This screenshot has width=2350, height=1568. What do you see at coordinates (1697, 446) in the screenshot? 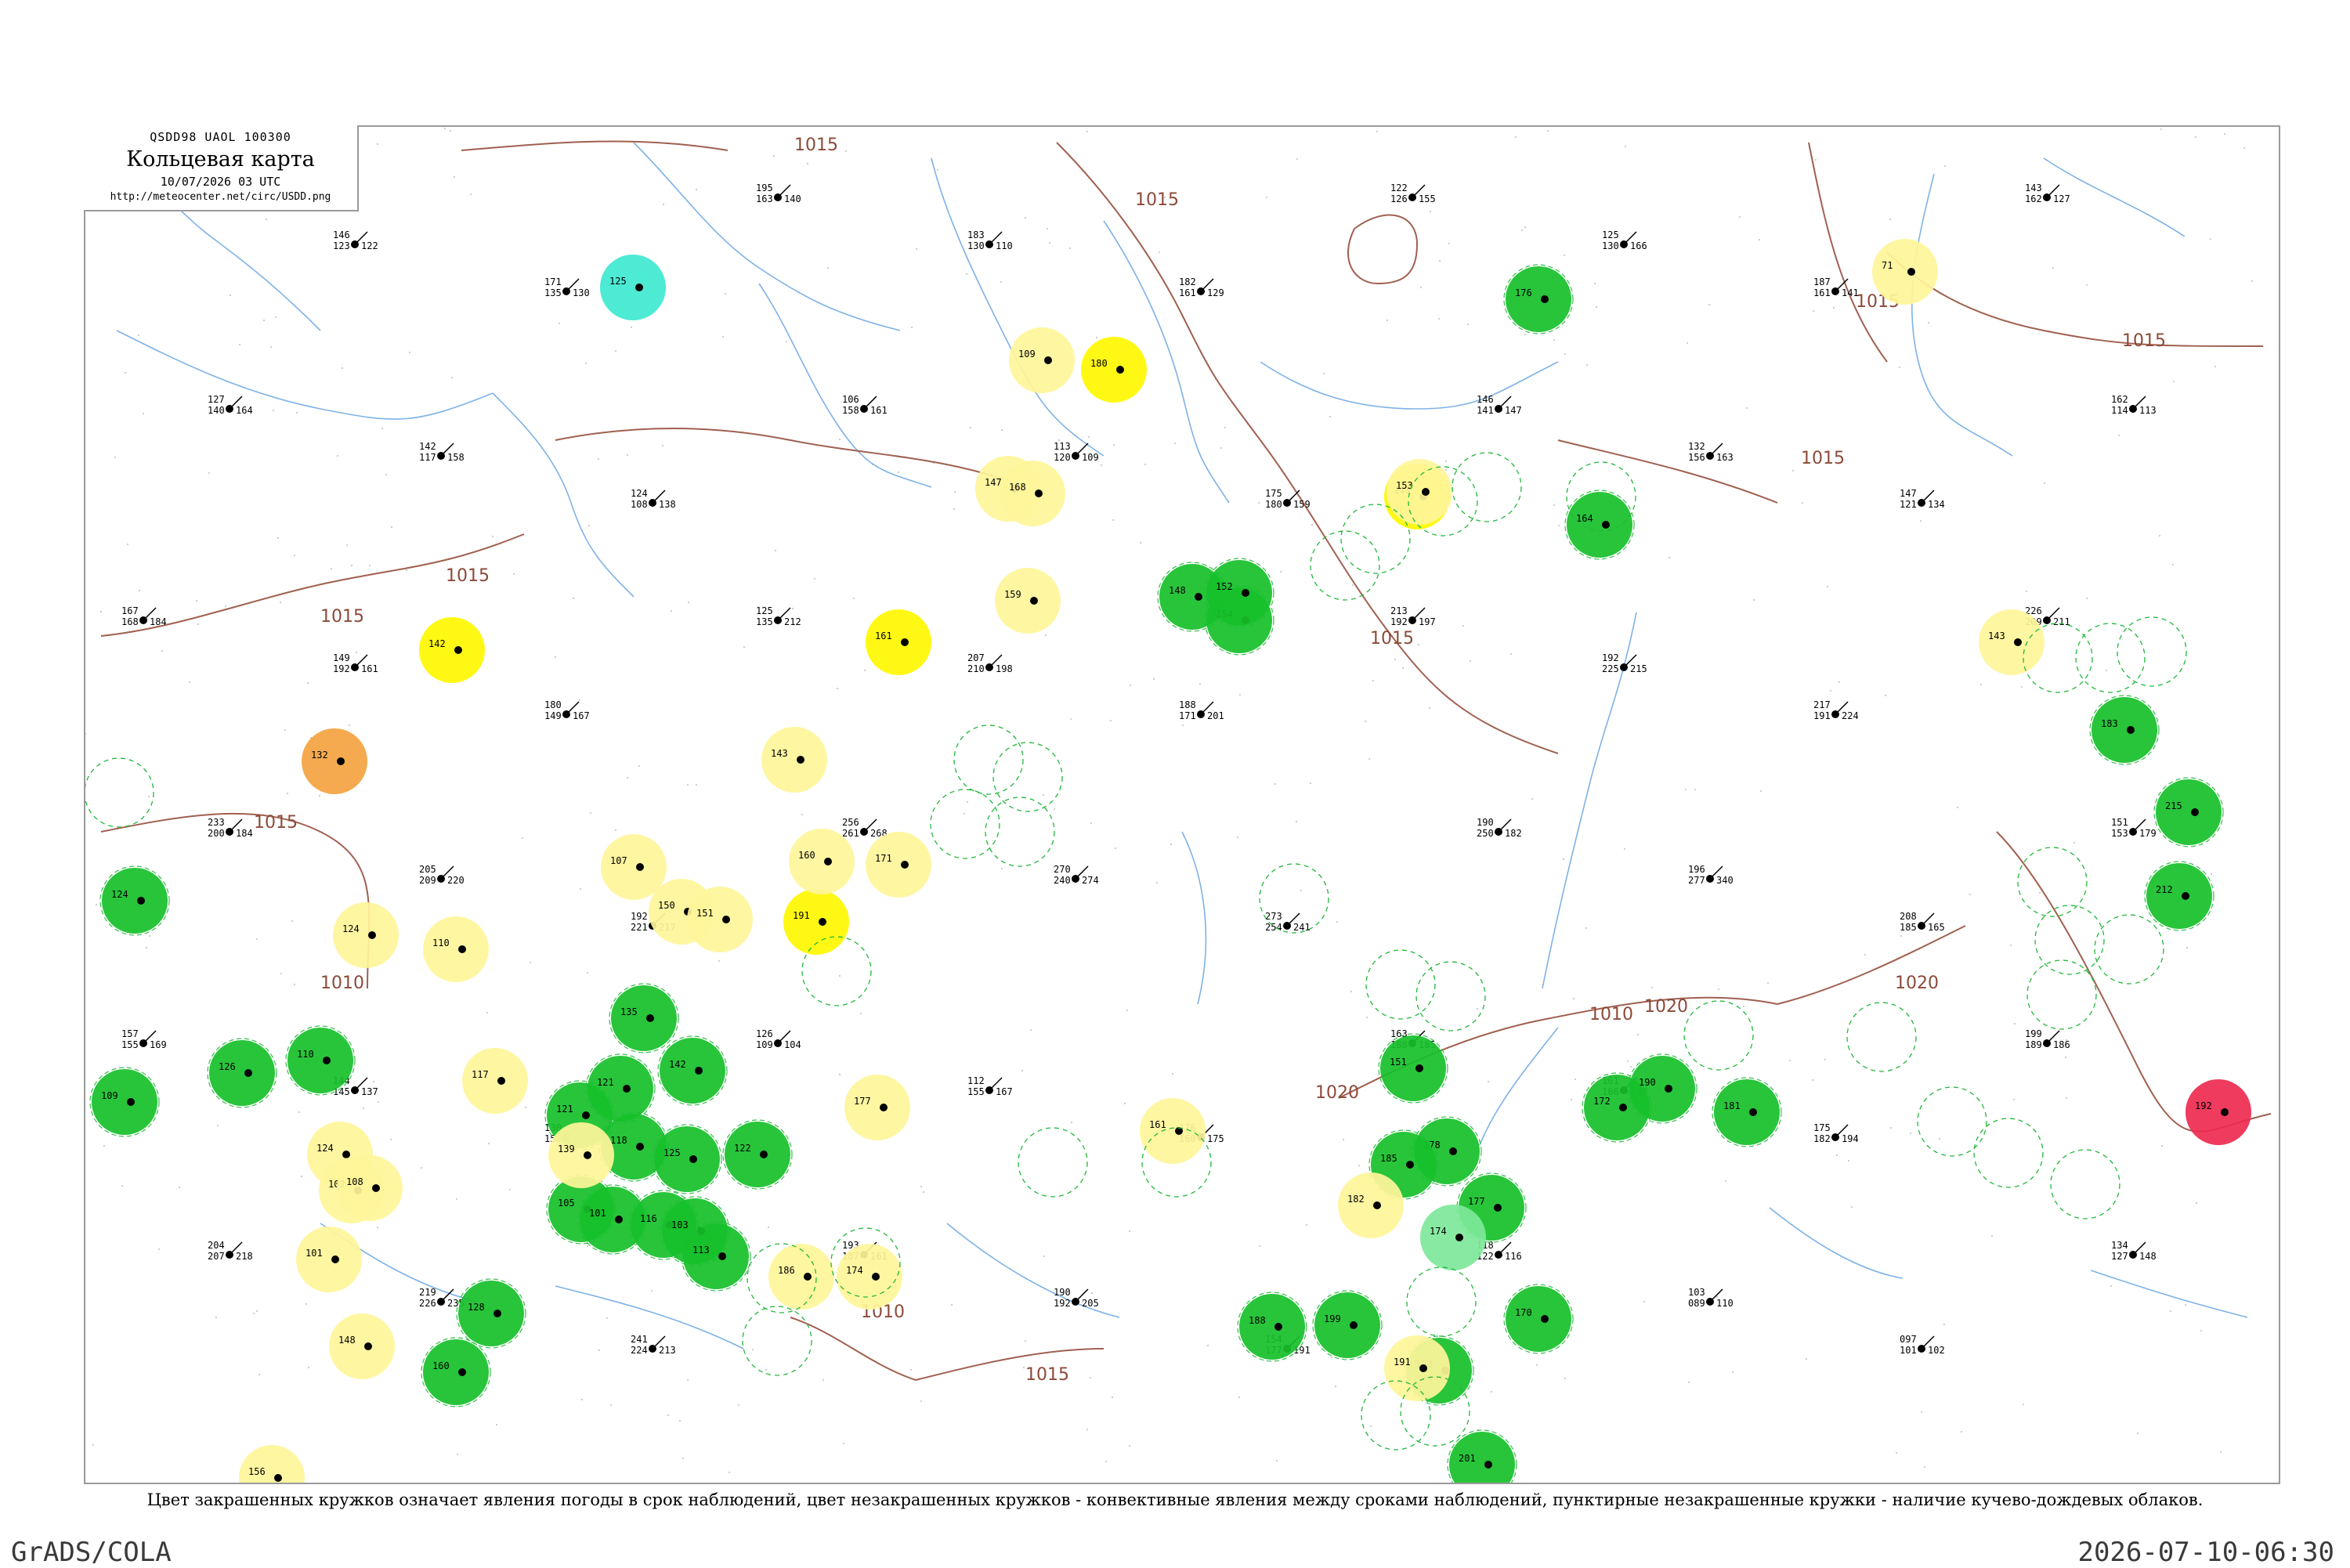
I see `station-temperature: 132` at bounding box center [1697, 446].